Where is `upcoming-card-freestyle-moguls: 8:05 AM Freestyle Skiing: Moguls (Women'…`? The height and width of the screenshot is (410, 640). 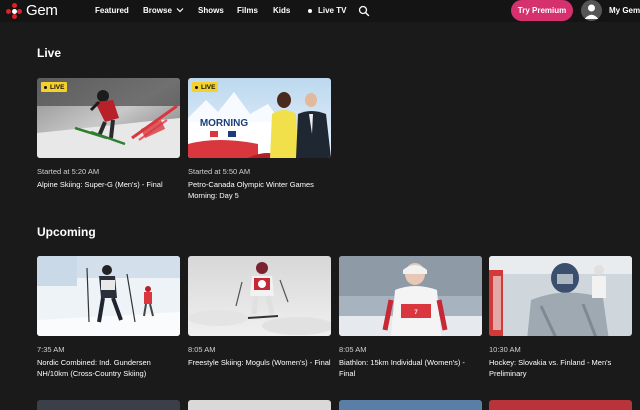 upcoming-card-freestyle-moguls: 8:05 AM Freestyle Skiing: Moguls (Women'… is located at coordinates (259, 312).